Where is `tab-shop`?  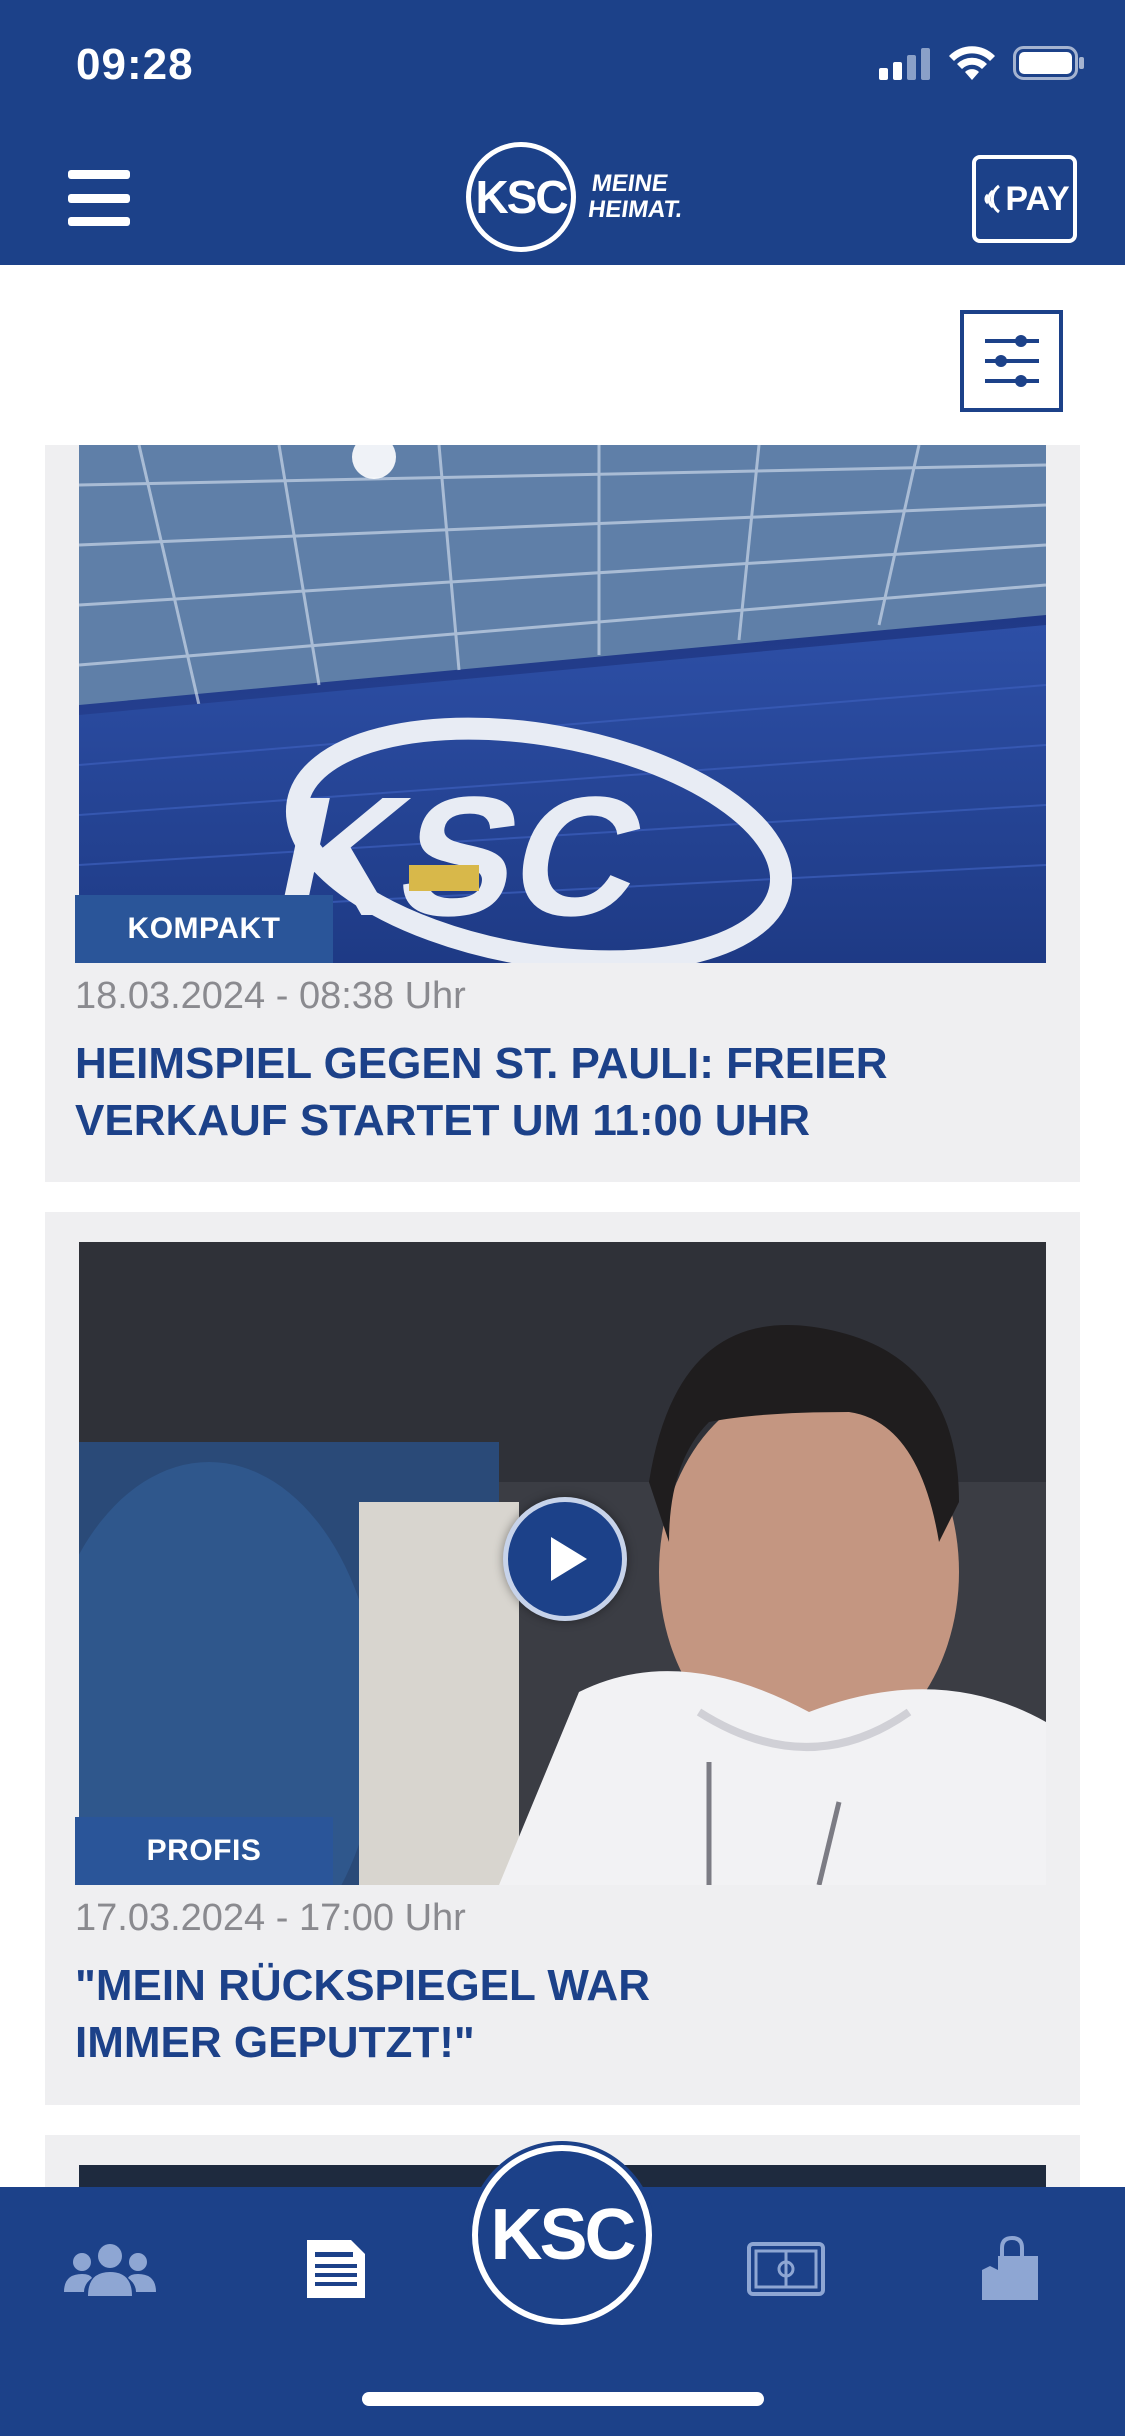 tab-shop is located at coordinates (1010, 2269).